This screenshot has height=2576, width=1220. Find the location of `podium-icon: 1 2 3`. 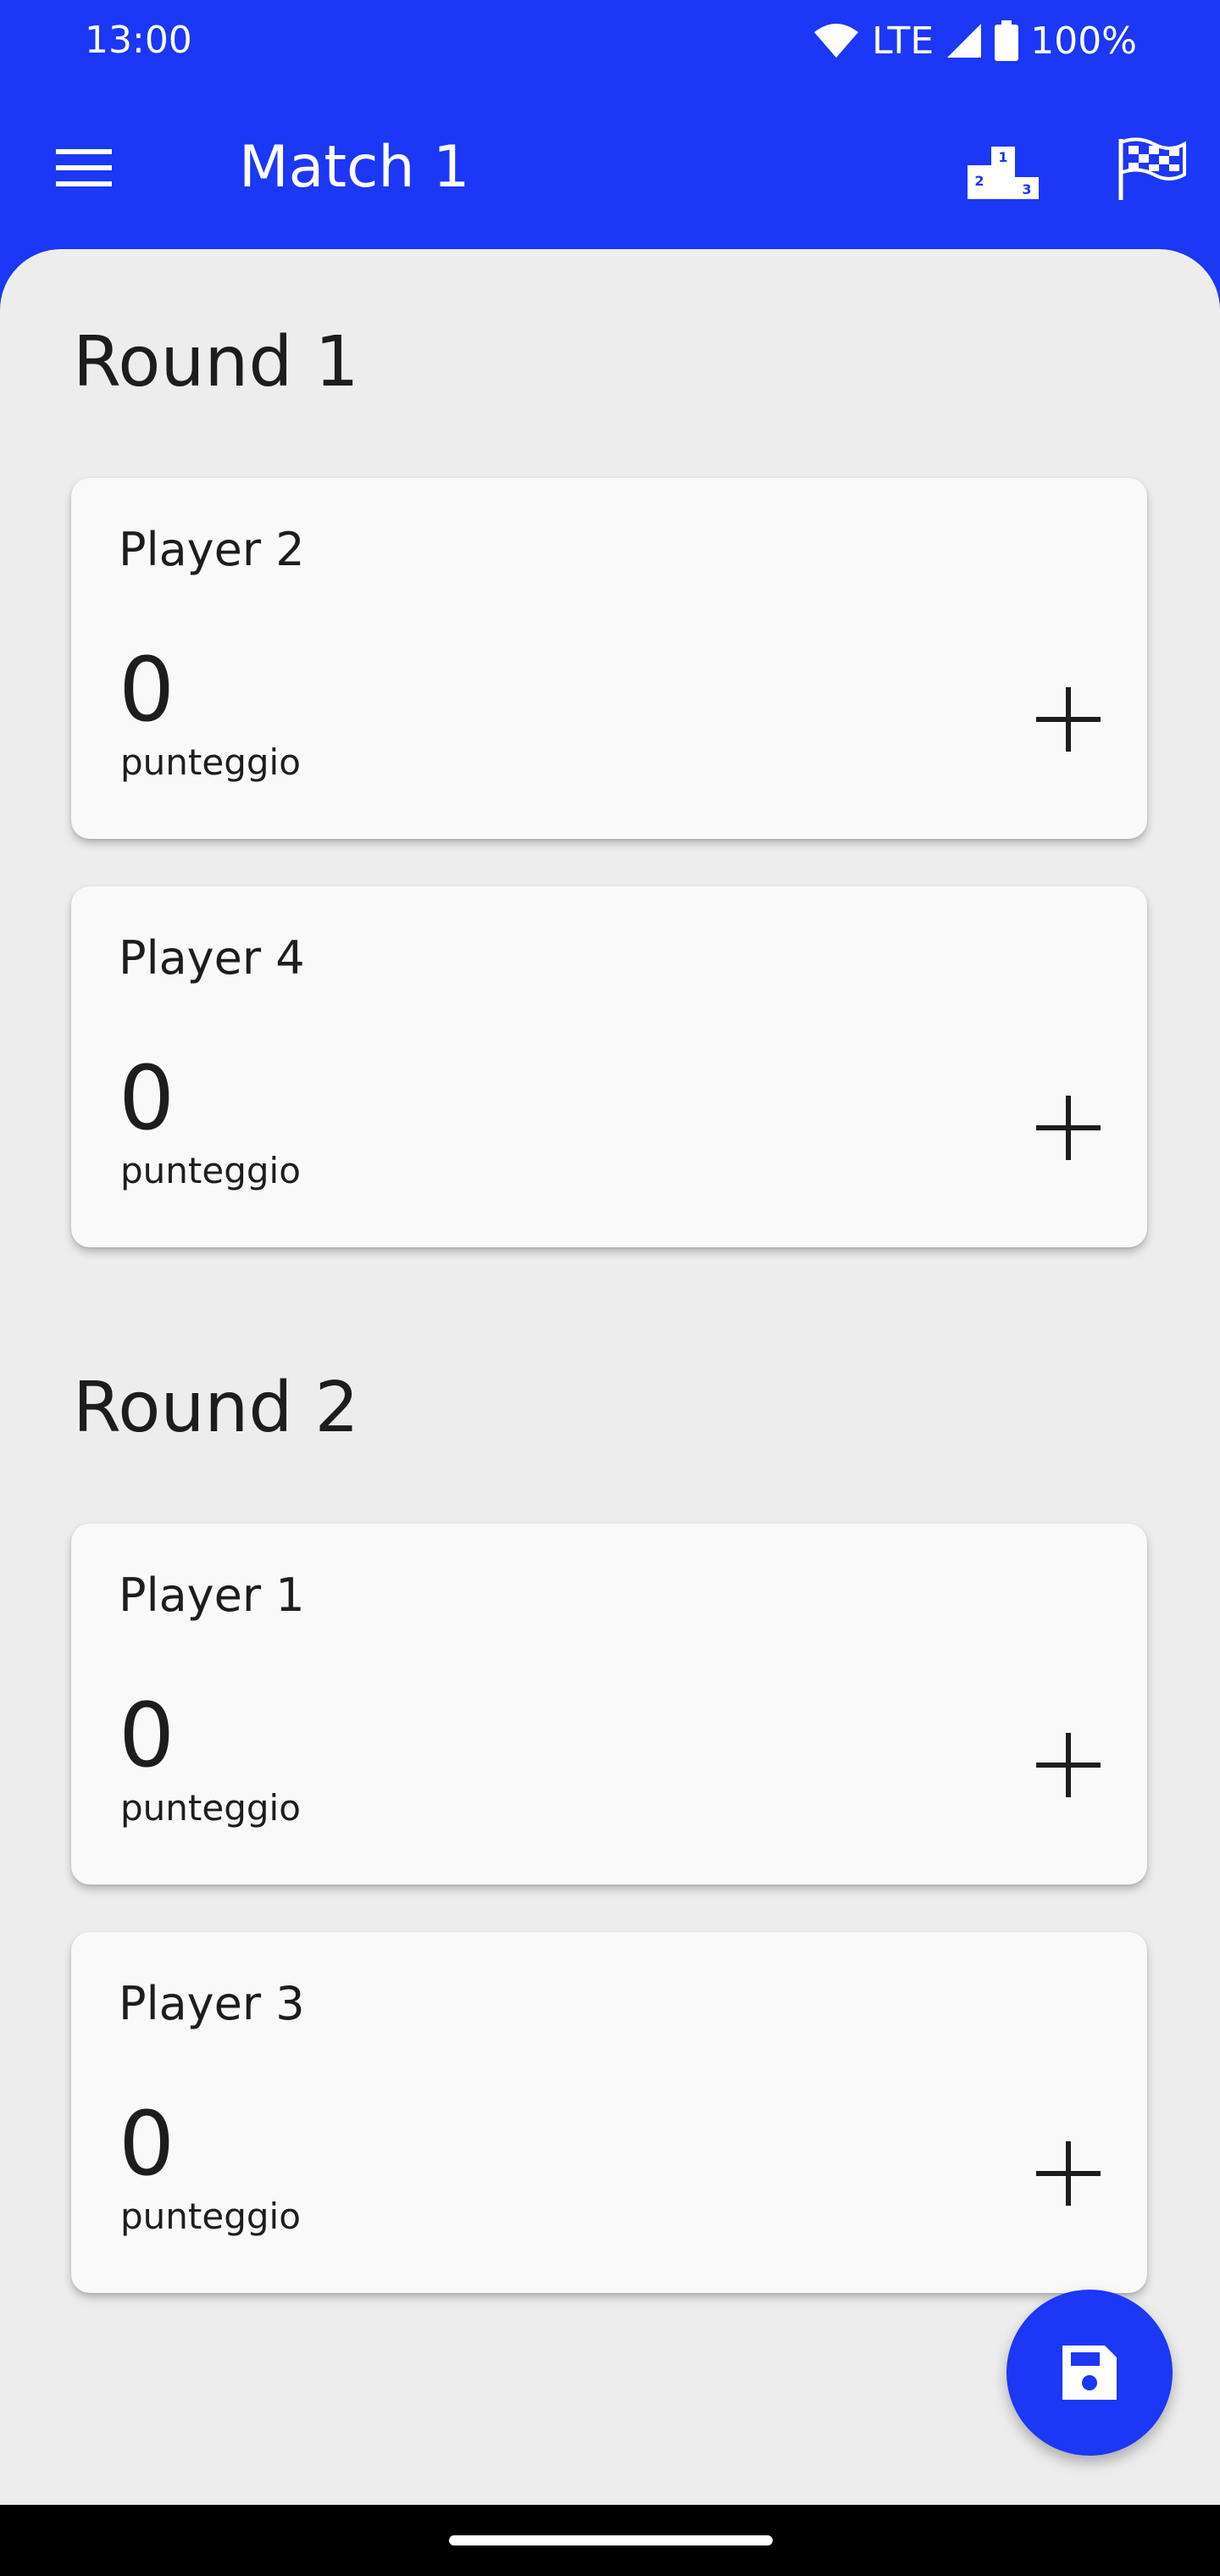

podium-icon: 1 2 3 is located at coordinates (1003, 173).